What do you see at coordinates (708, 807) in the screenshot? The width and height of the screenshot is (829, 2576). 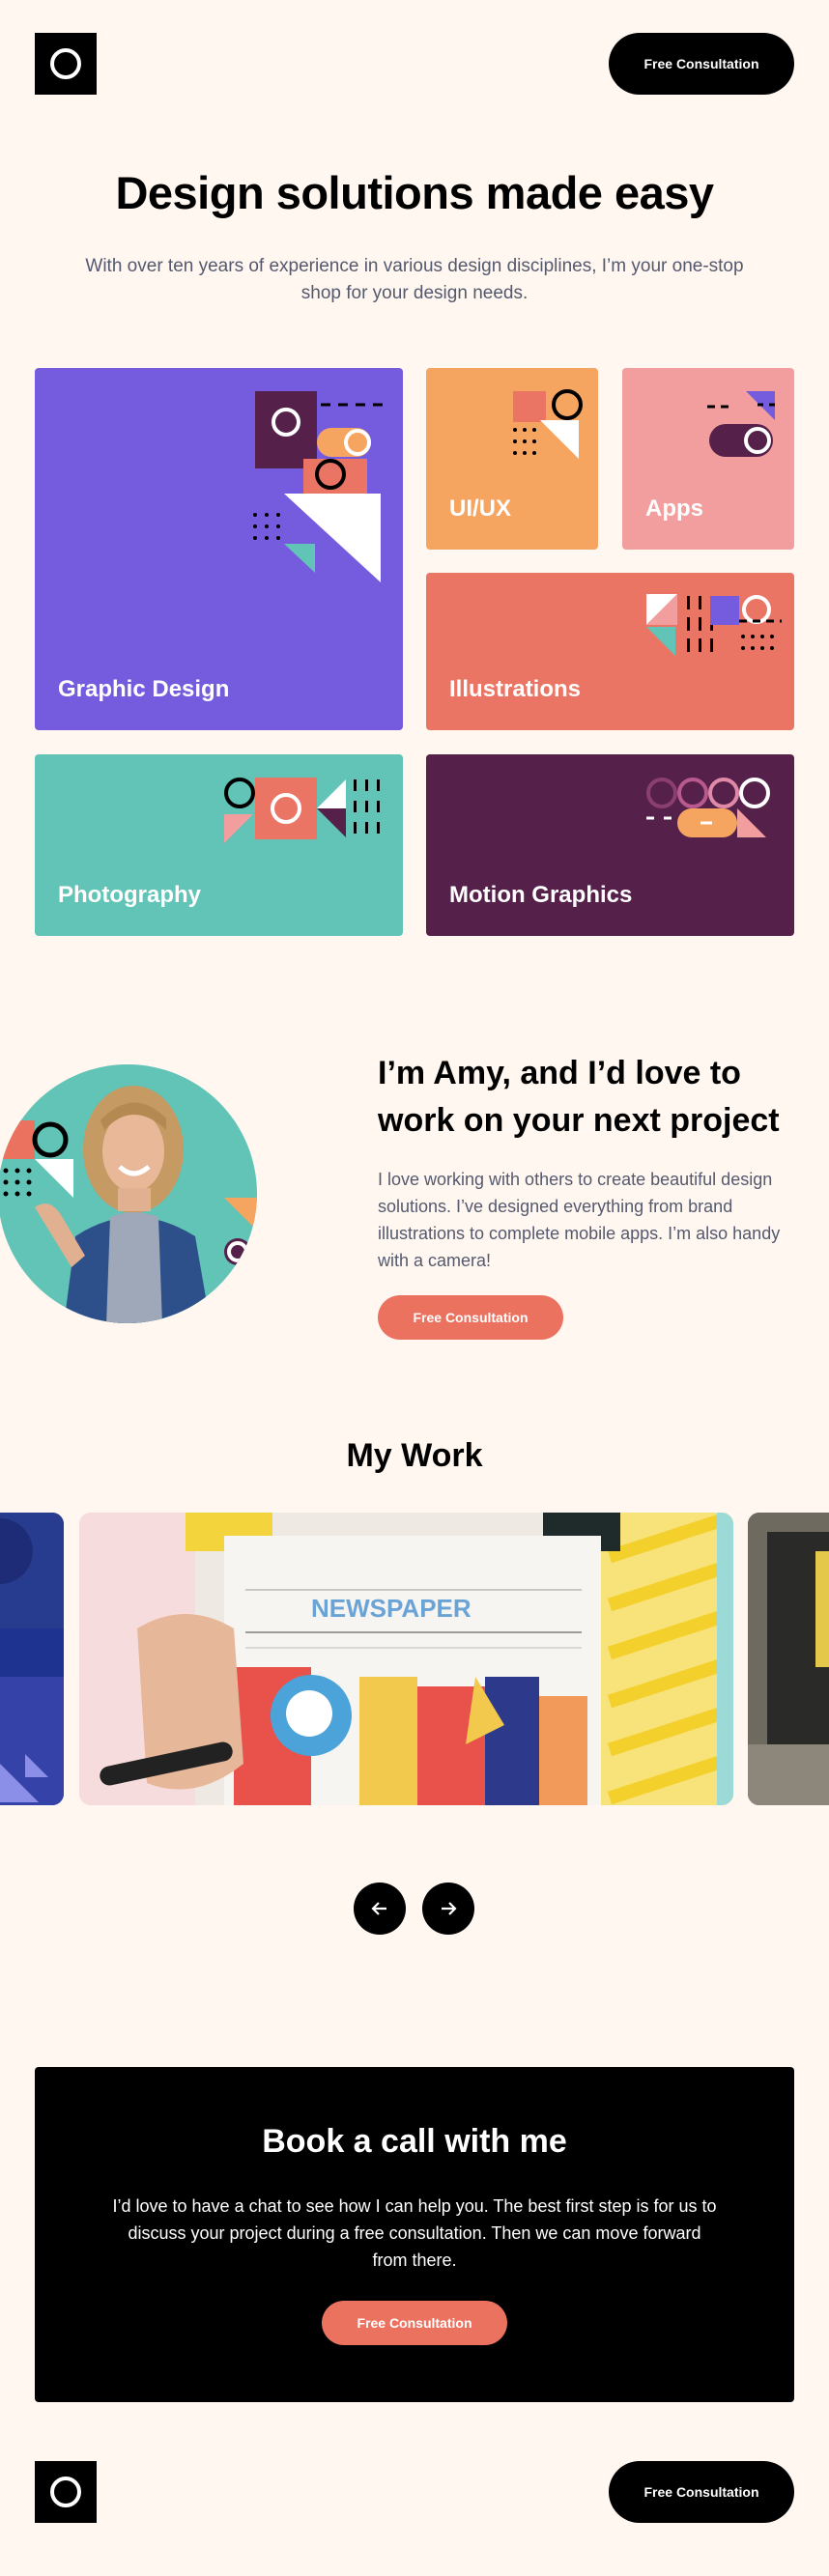 I see `motion-graphics-illustration` at bounding box center [708, 807].